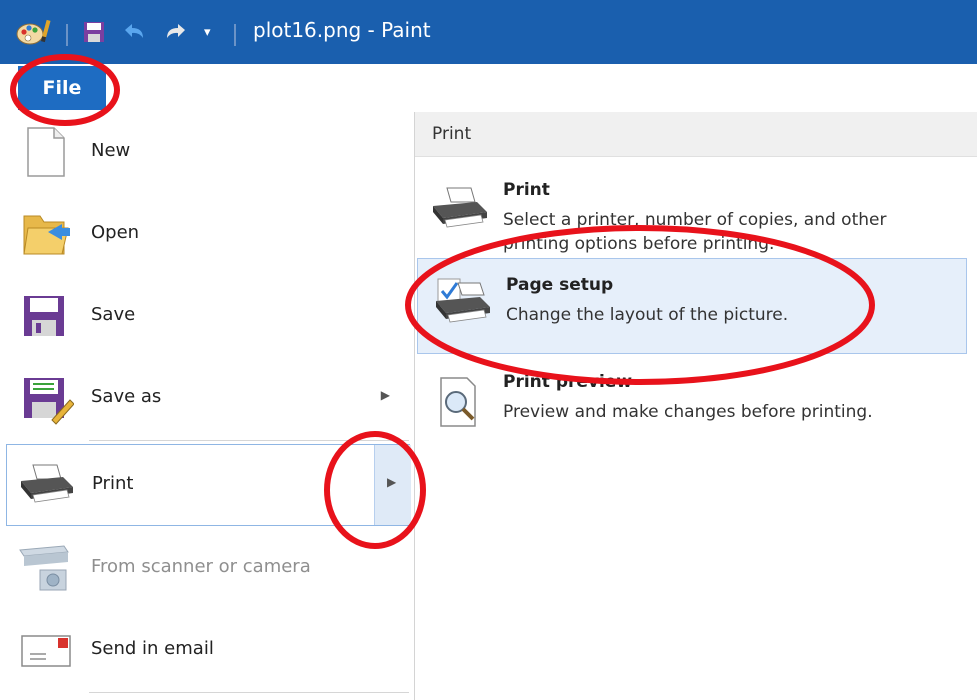 Image resolution: width=977 pixels, height=700 pixels. What do you see at coordinates (696, 134) in the screenshot?
I see `panel-header: Print` at bounding box center [696, 134].